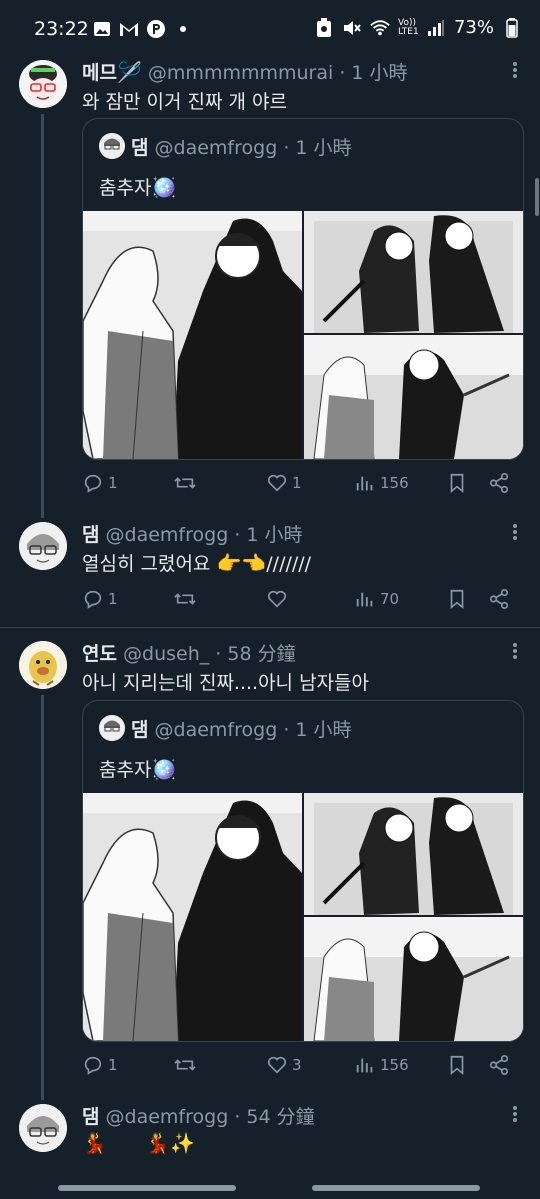 This screenshot has height=1199, width=540. What do you see at coordinates (112, 146) in the screenshot?
I see `quote-avatar` at bounding box center [112, 146].